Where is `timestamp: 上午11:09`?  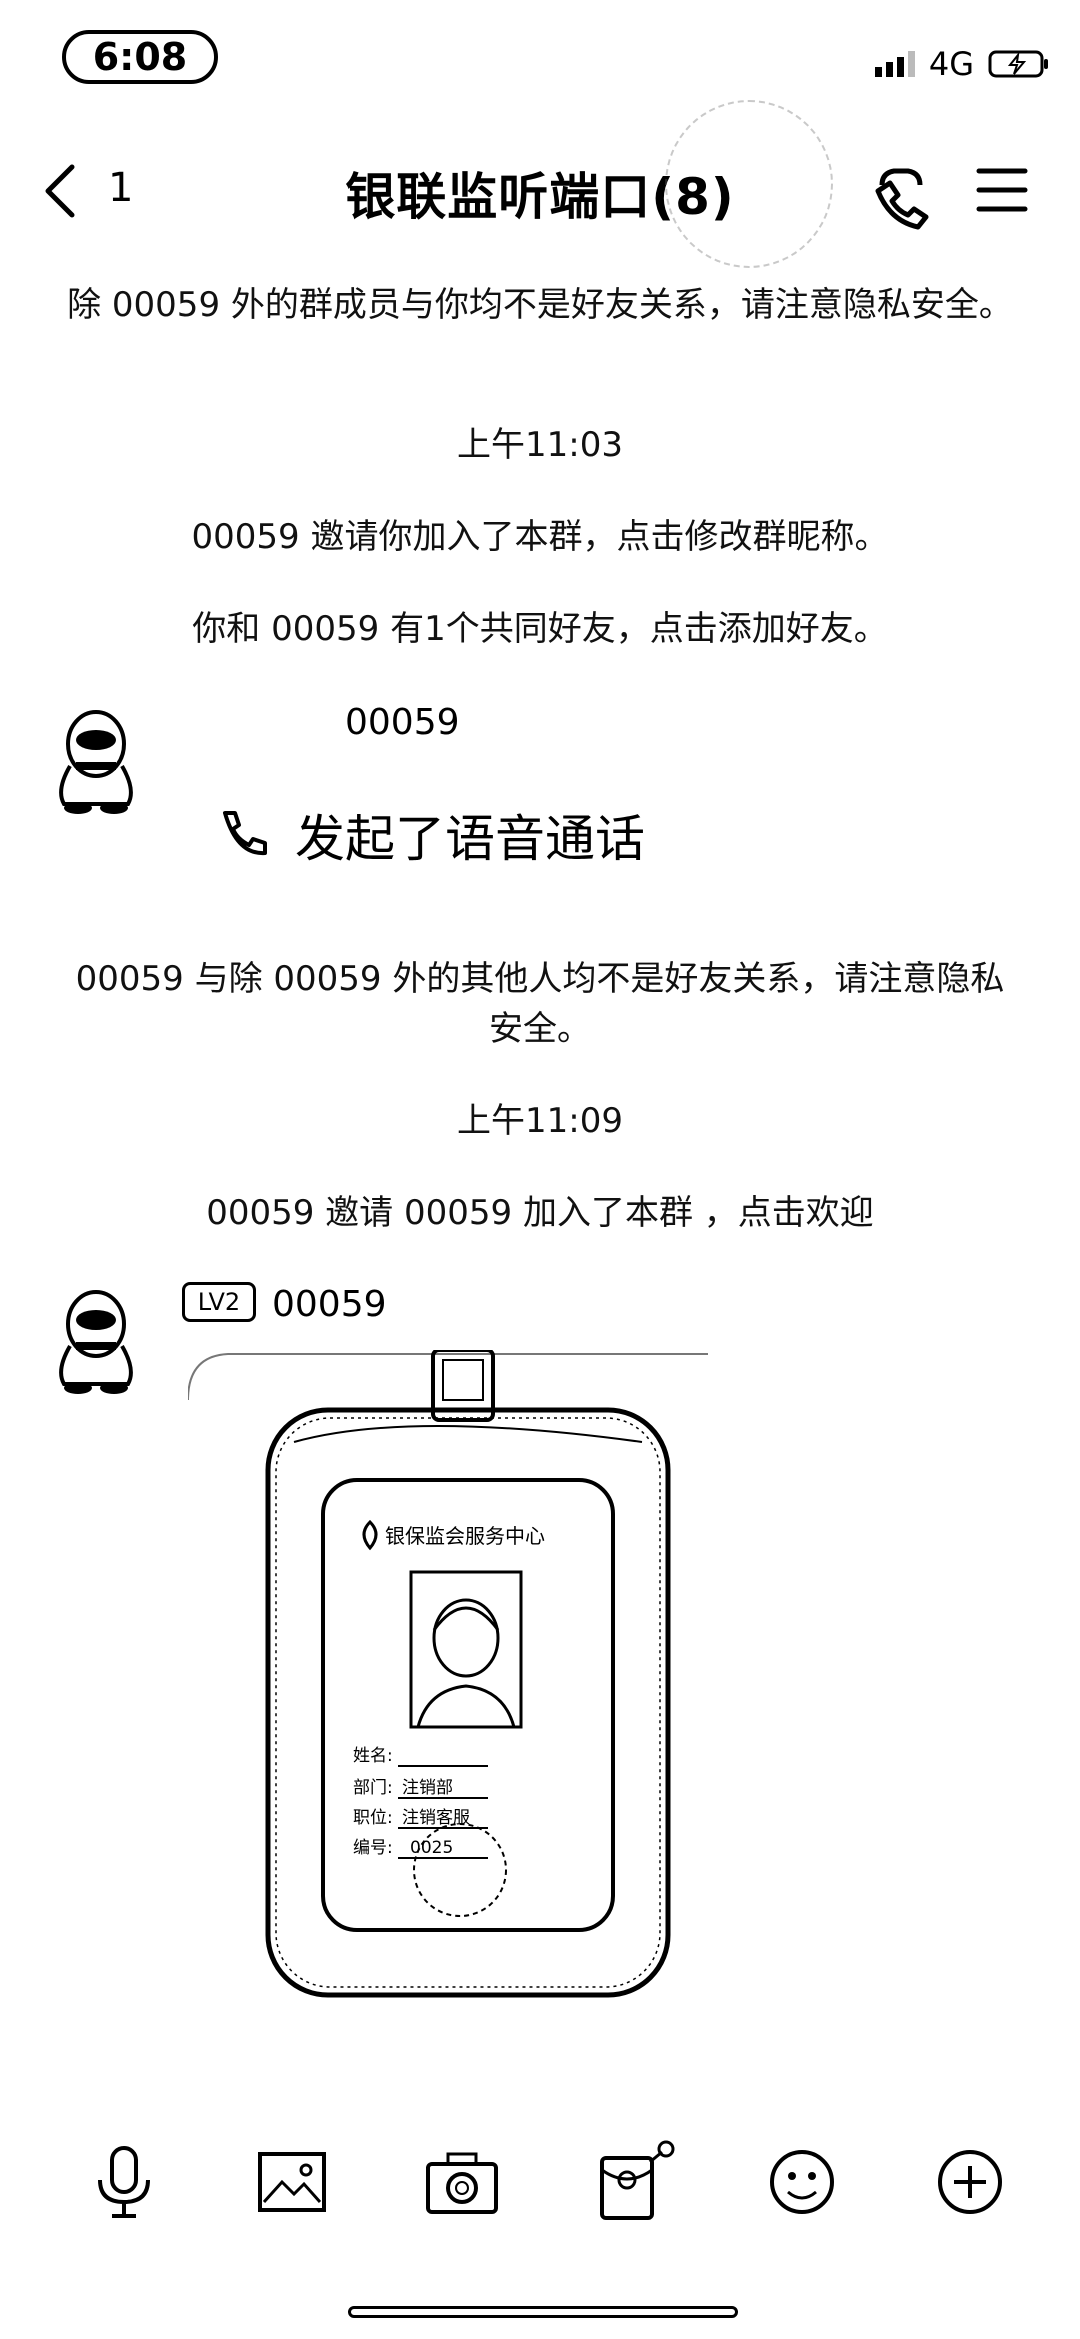
timestamp: 上午11:09 is located at coordinates (540, 1121).